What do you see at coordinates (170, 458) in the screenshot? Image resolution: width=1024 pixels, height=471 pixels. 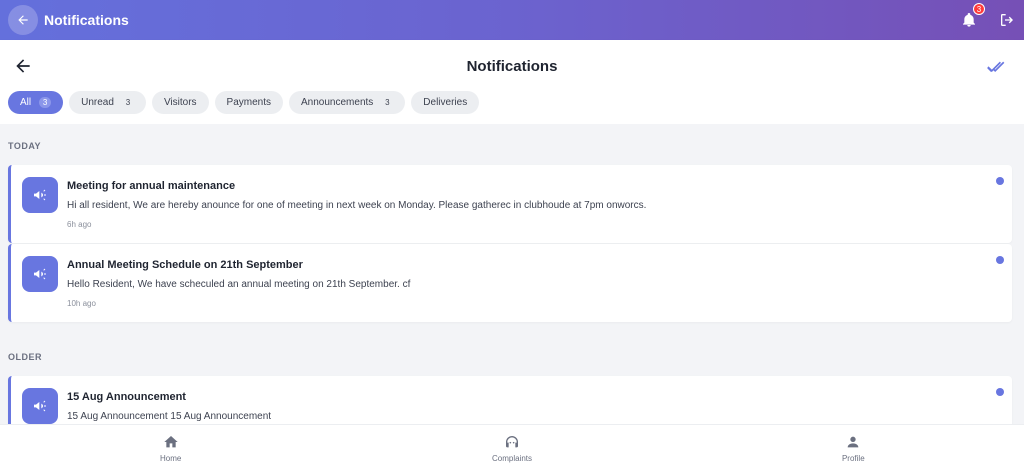 I see `nav-label: Home` at bounding box center [170, 458].